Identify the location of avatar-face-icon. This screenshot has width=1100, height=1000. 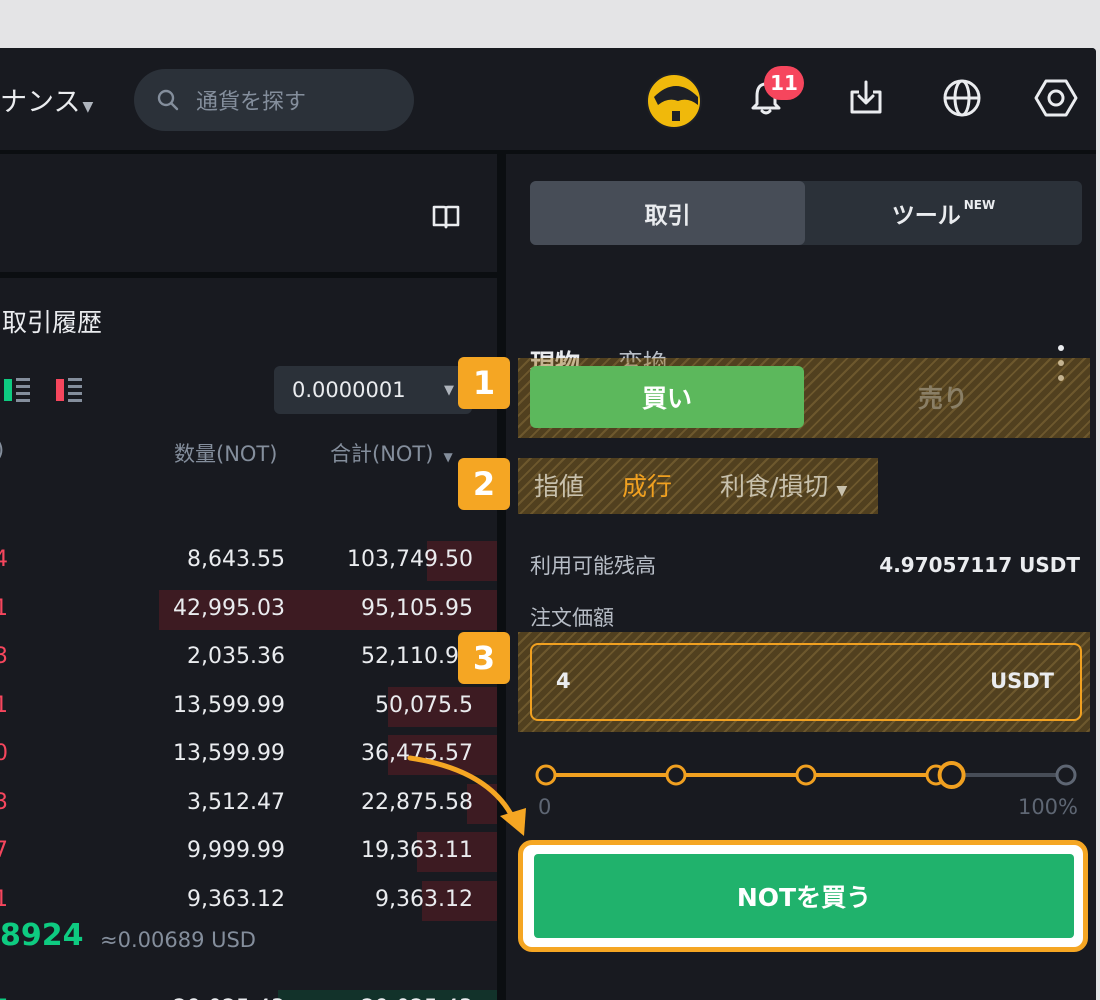
(676, 103).